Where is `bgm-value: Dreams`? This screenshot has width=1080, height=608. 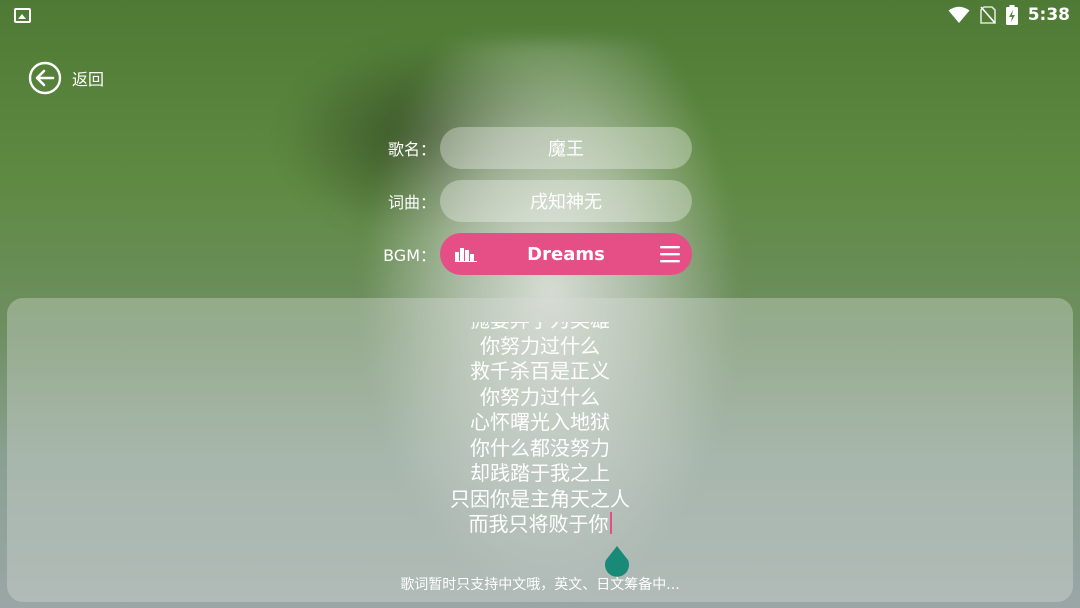 bgm-value: Dreams is located at coordinates (566, 254).